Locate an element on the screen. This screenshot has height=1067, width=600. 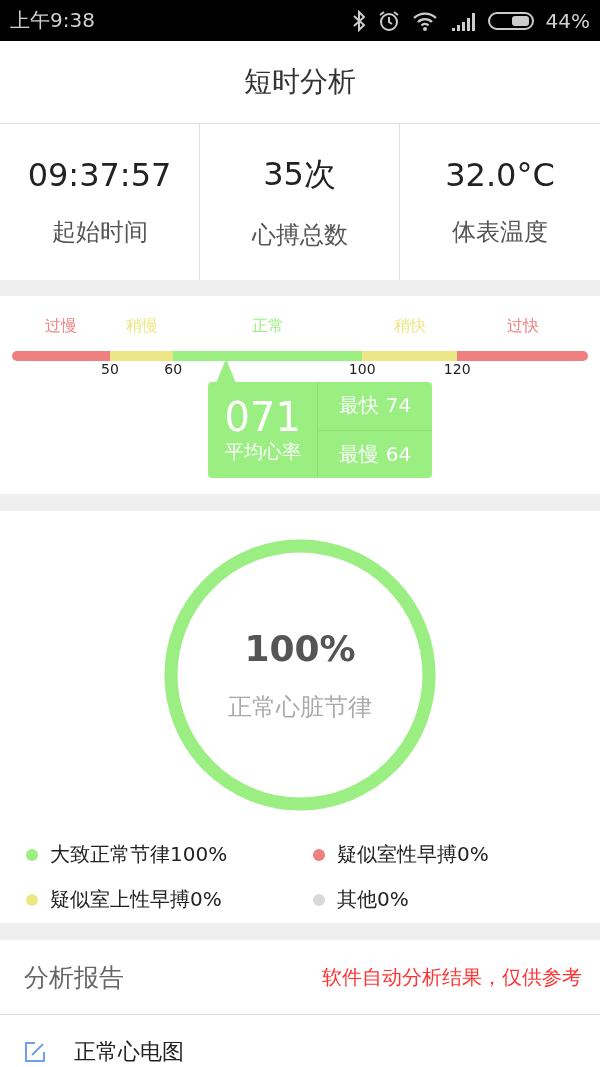
average-label: 平均心率 is located at coordinates (262, 451).